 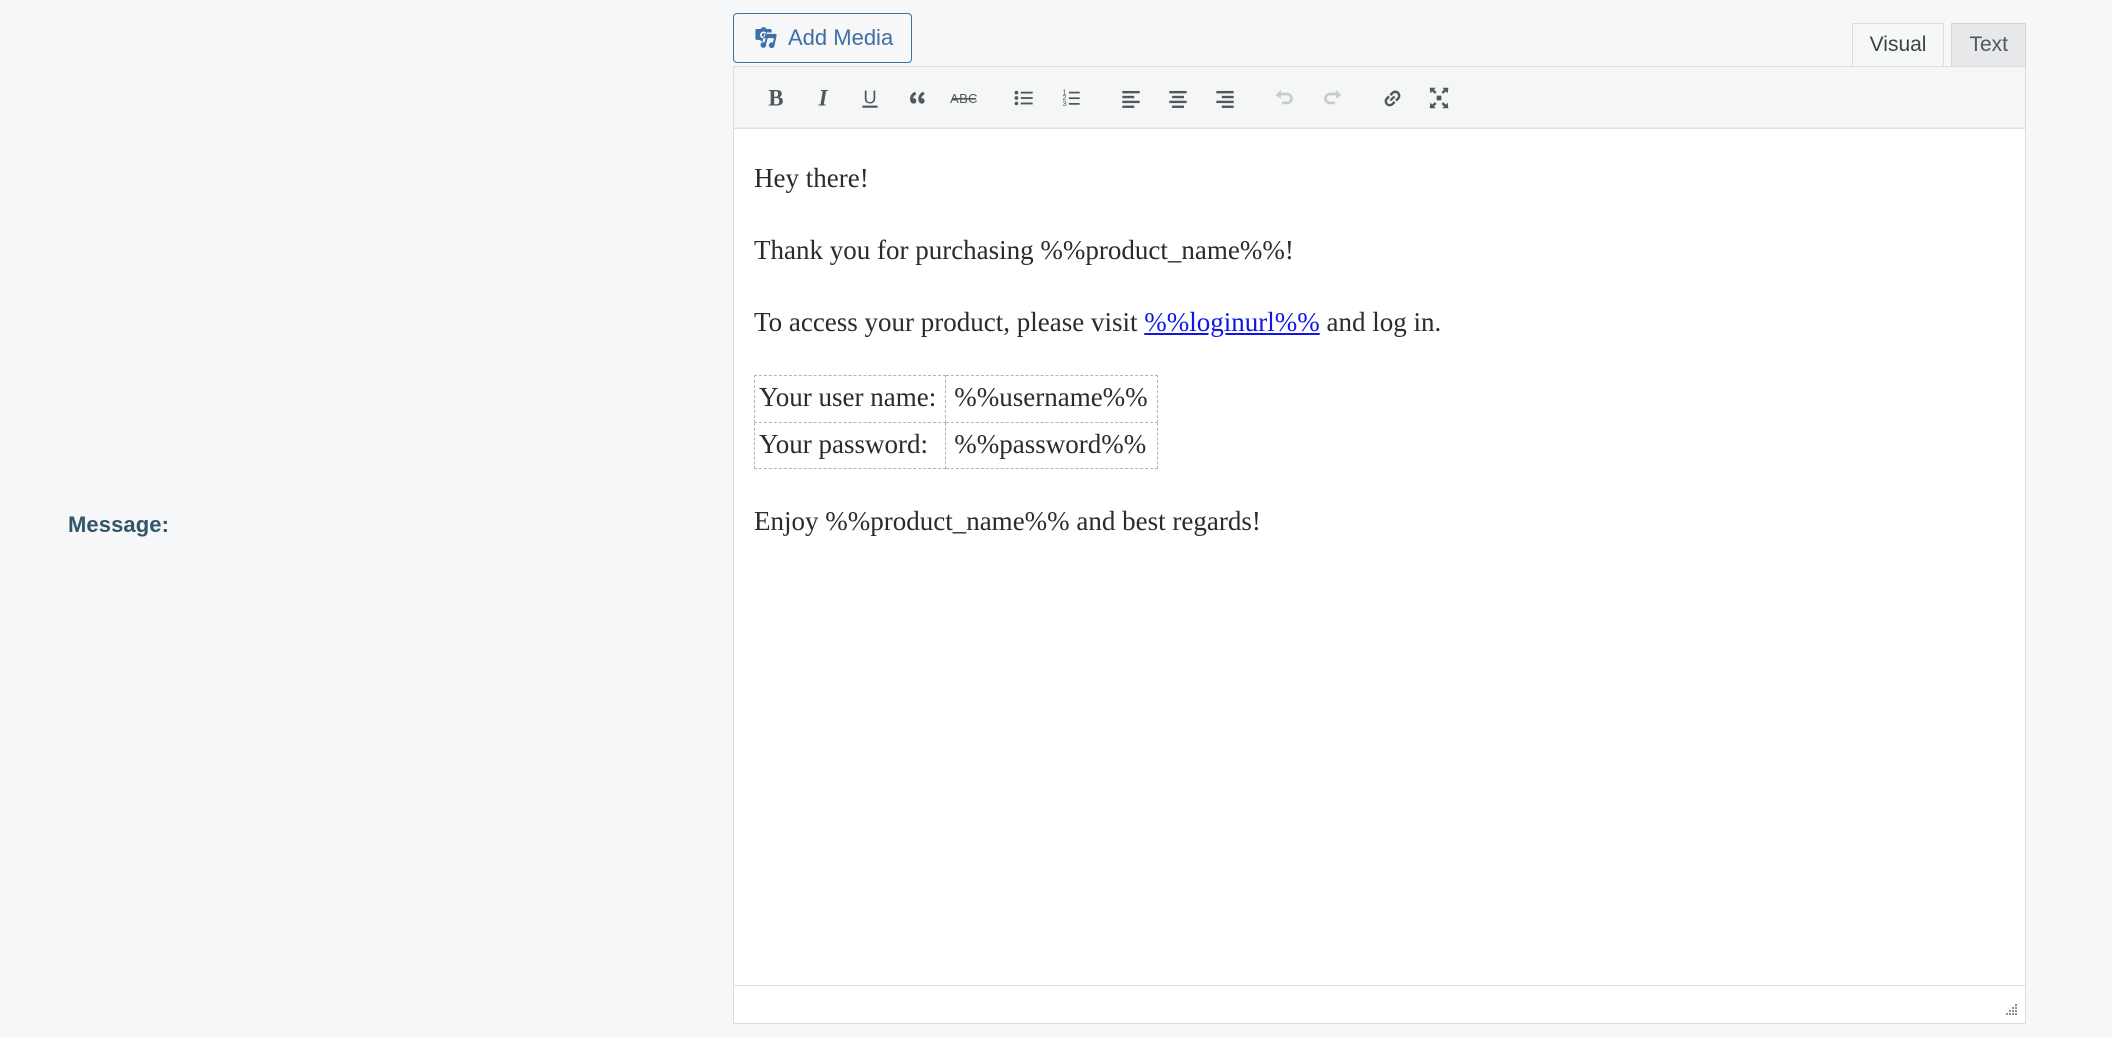 I want to click on align-left-button, so click(x=1131, y=98).